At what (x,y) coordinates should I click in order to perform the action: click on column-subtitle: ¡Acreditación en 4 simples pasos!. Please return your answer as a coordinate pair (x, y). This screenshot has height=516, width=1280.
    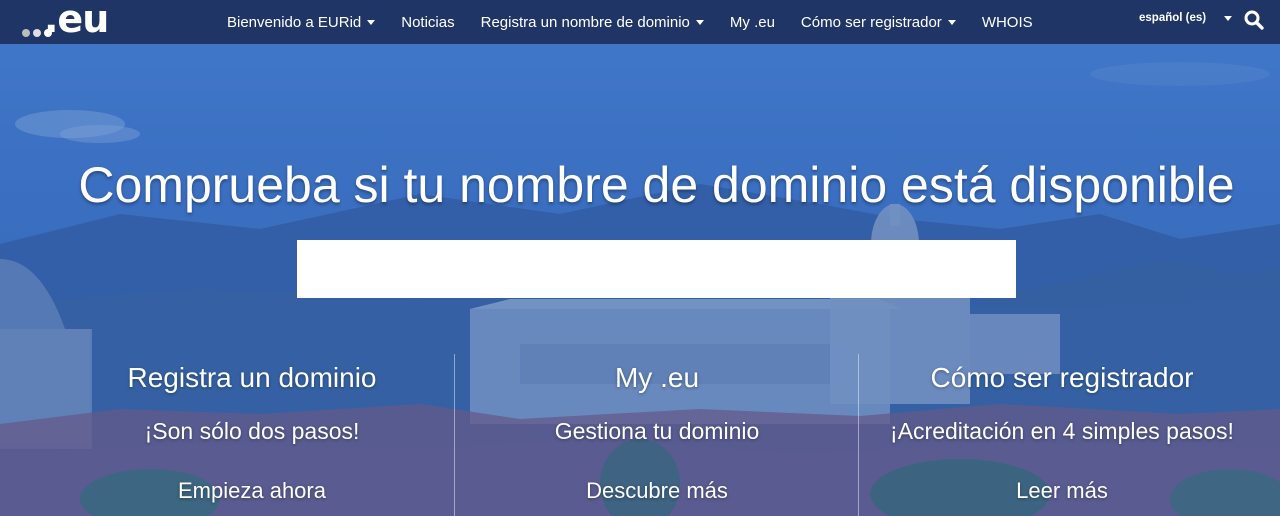
    Looking at the image, I should click on (1062, 431).